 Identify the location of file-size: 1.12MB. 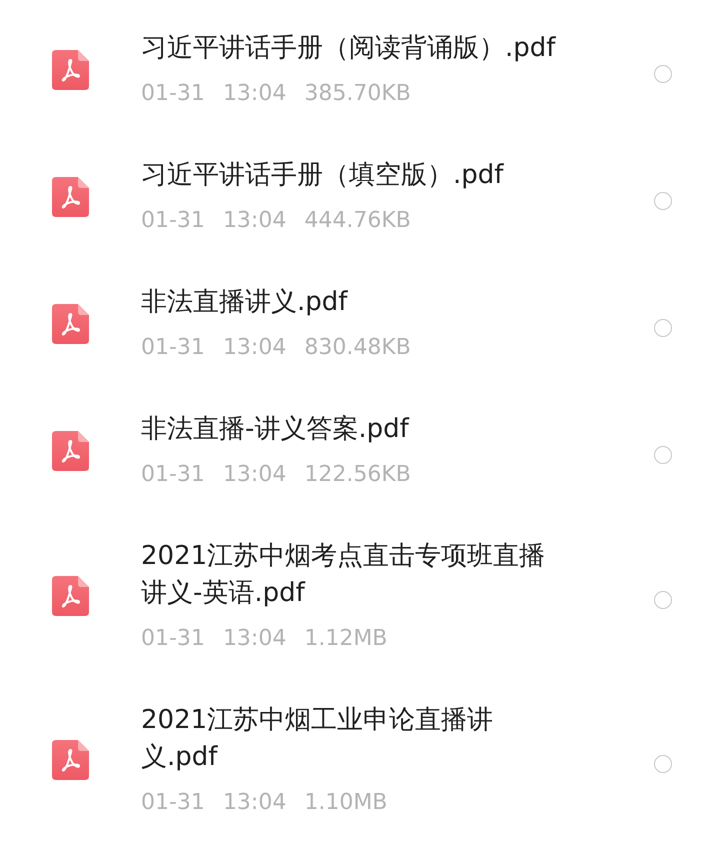
(346, 639).